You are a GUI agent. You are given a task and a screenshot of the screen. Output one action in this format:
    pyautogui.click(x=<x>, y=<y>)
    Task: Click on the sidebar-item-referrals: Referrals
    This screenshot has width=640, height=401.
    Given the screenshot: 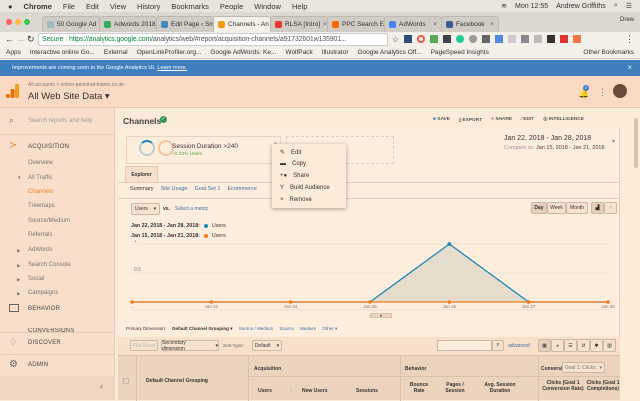 What is the action you would take?
    pyautogui.click(x=40, y=235)
    